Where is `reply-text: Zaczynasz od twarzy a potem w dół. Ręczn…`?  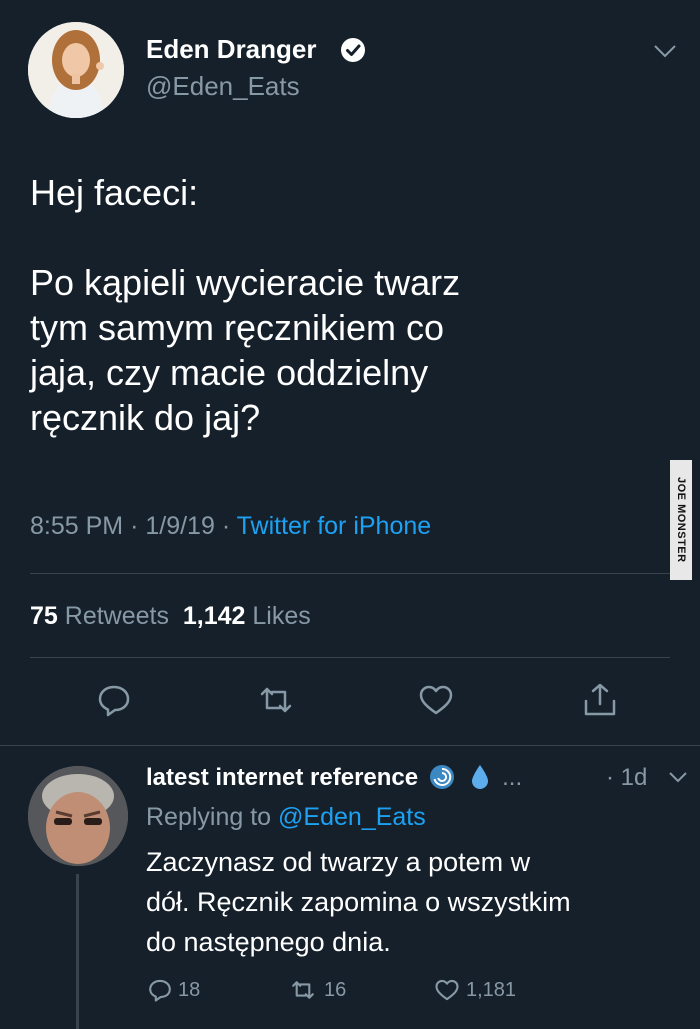 reply-text: Zaczynasz od twarzy a potem w dół. Ręczn… is located at coordinates (358, 902).